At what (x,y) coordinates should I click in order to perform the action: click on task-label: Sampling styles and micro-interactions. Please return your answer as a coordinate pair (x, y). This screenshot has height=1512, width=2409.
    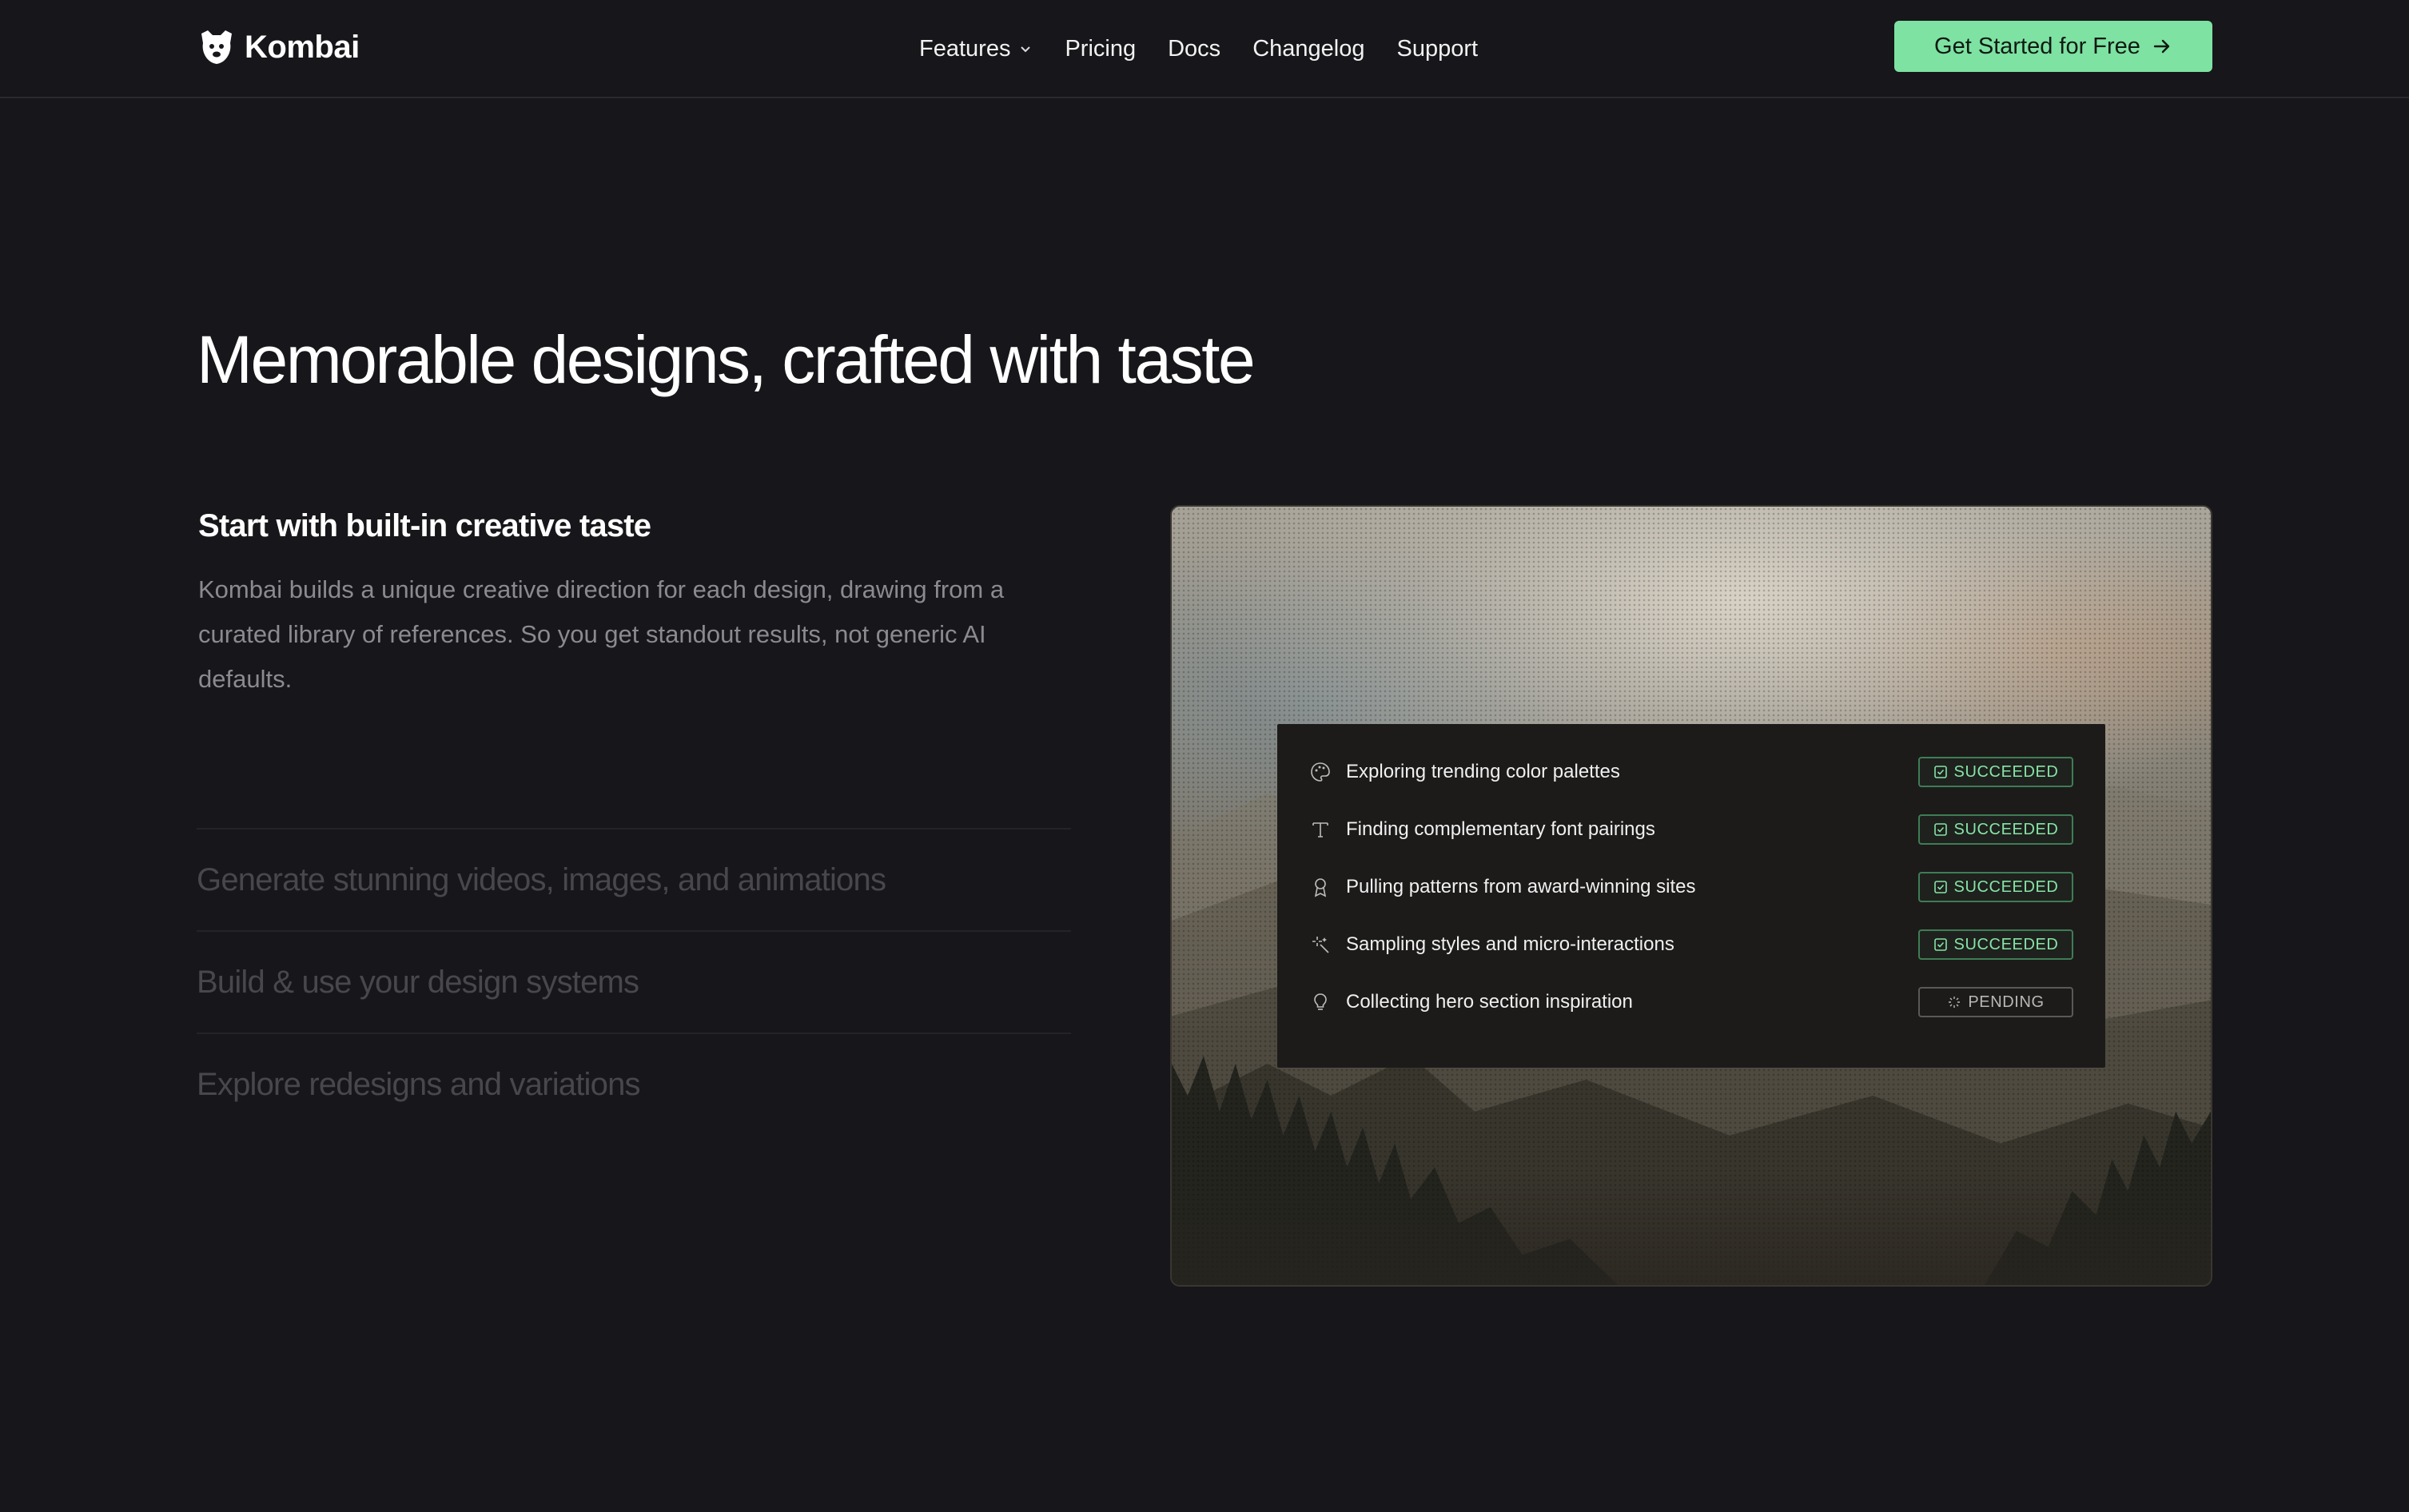
    Looking at the image, I should click on (1510, 944).